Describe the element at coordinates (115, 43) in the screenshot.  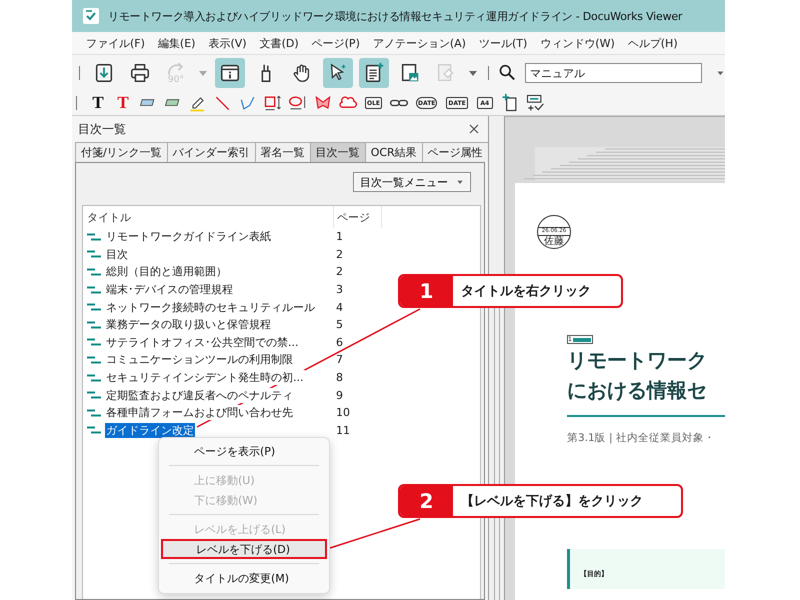
I see `menu-item: ファイル(F)` at that location.